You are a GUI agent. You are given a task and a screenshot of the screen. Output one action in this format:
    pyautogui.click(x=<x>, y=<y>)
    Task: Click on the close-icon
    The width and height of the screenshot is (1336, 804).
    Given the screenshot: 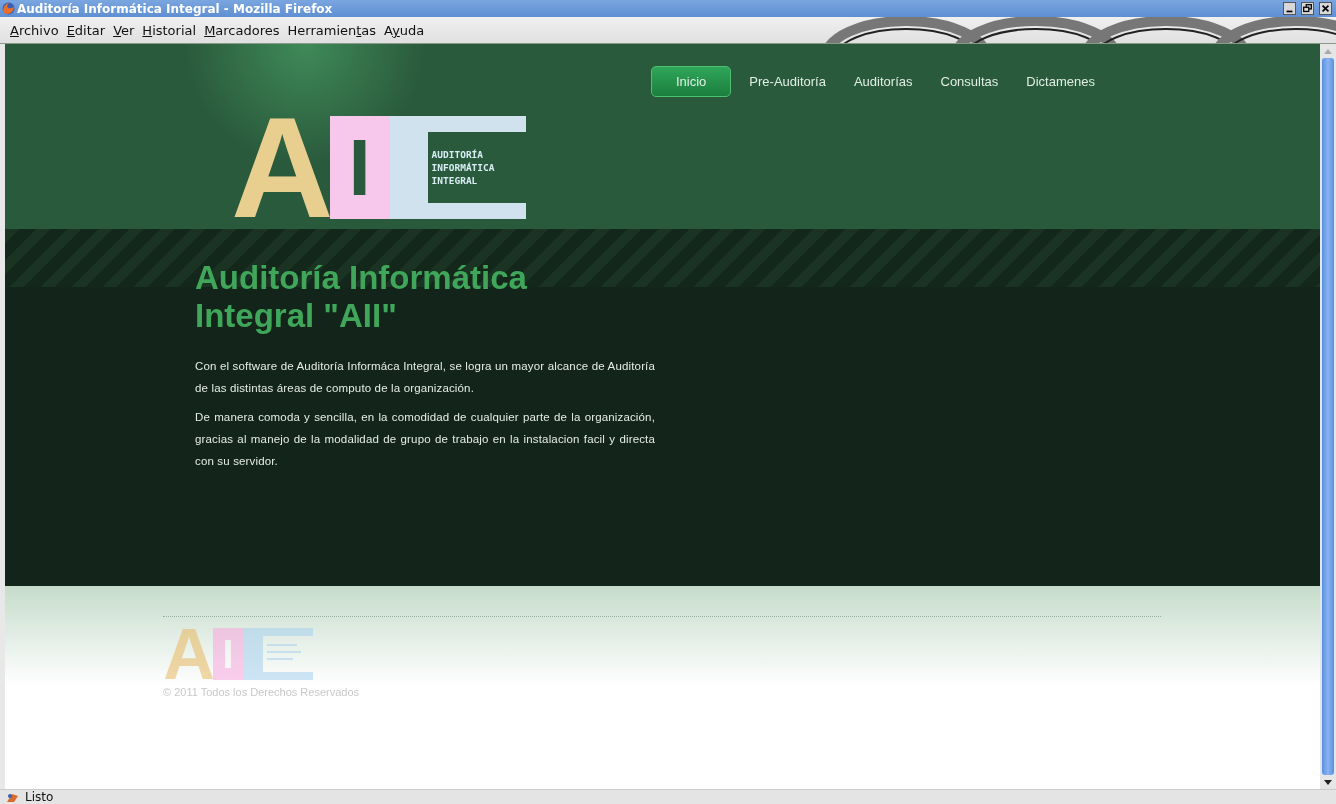 What is the action you would take?
    pyautogui.click(x=1325, y=8)
    